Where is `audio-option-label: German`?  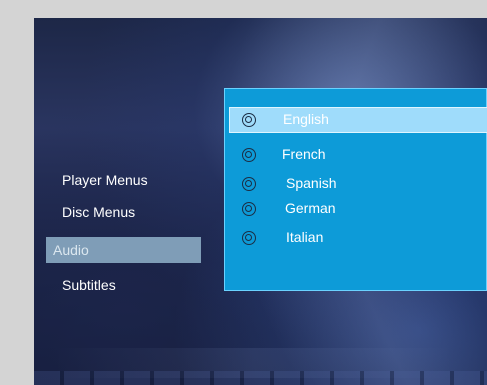 audio-option-label: German is located at coordinates (310, 208).